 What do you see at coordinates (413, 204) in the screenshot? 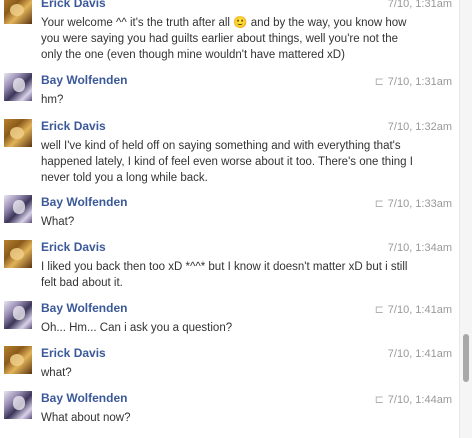
I see `message-time: ⊏ 7/10, 1:33am` at bounding box center [413, 204].